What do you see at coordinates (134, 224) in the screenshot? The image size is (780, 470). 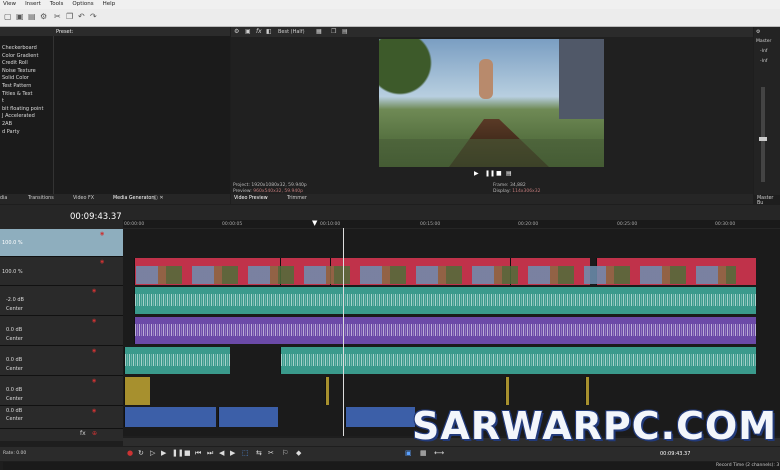 I see `ruler-label: 00:00:00` at bounding box center [134, 224].